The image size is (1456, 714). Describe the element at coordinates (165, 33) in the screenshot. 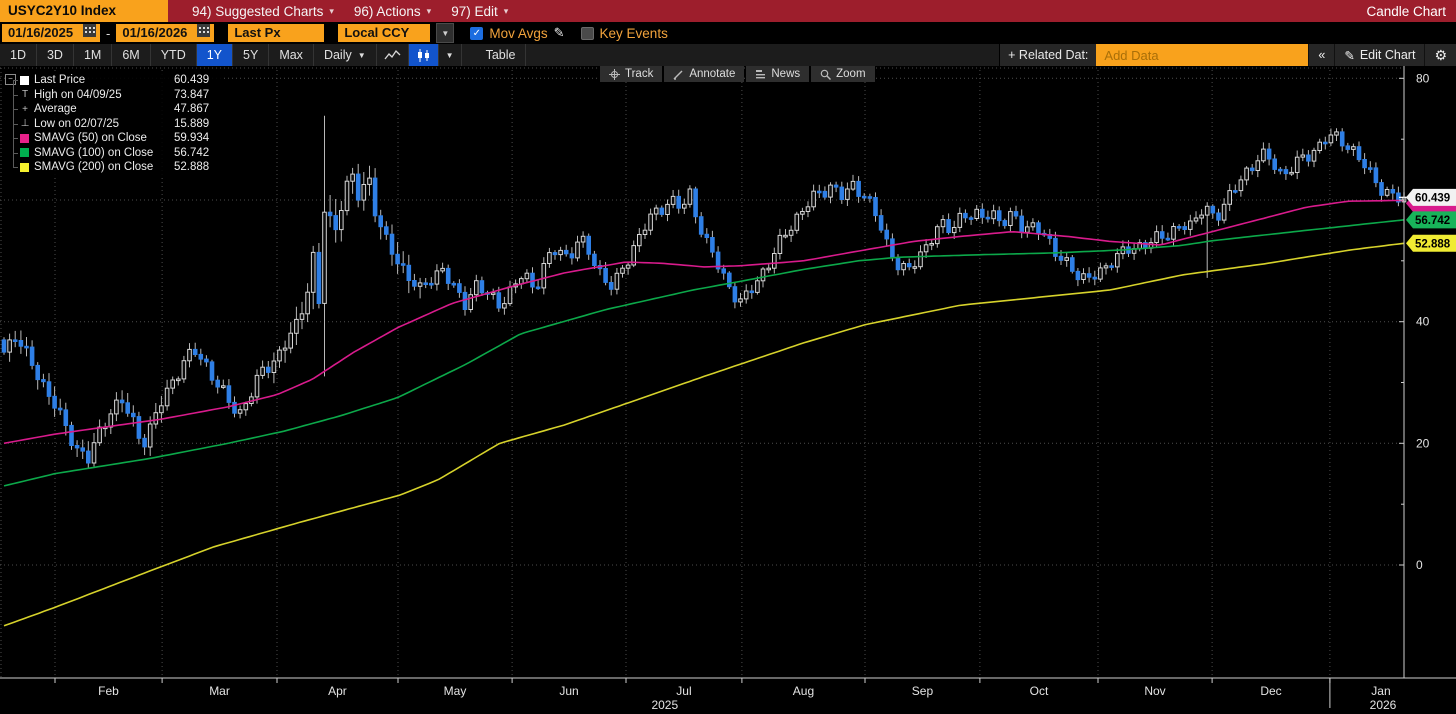

I see `date-to-field: 01/16/2026` at that location.